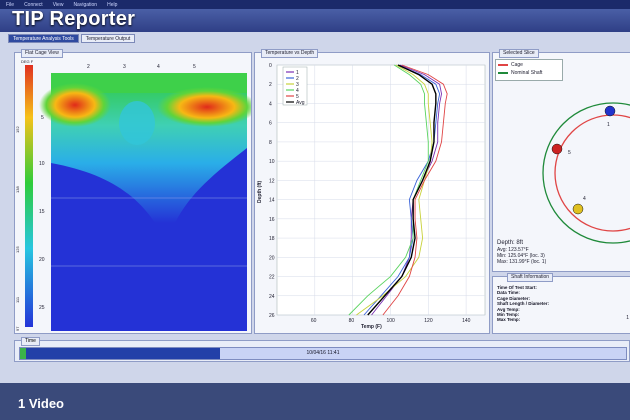  What do you see at coordinates (88, 67) in the screenshot?
I see `x-tick-2: 2` at bounding box center [88, 67].